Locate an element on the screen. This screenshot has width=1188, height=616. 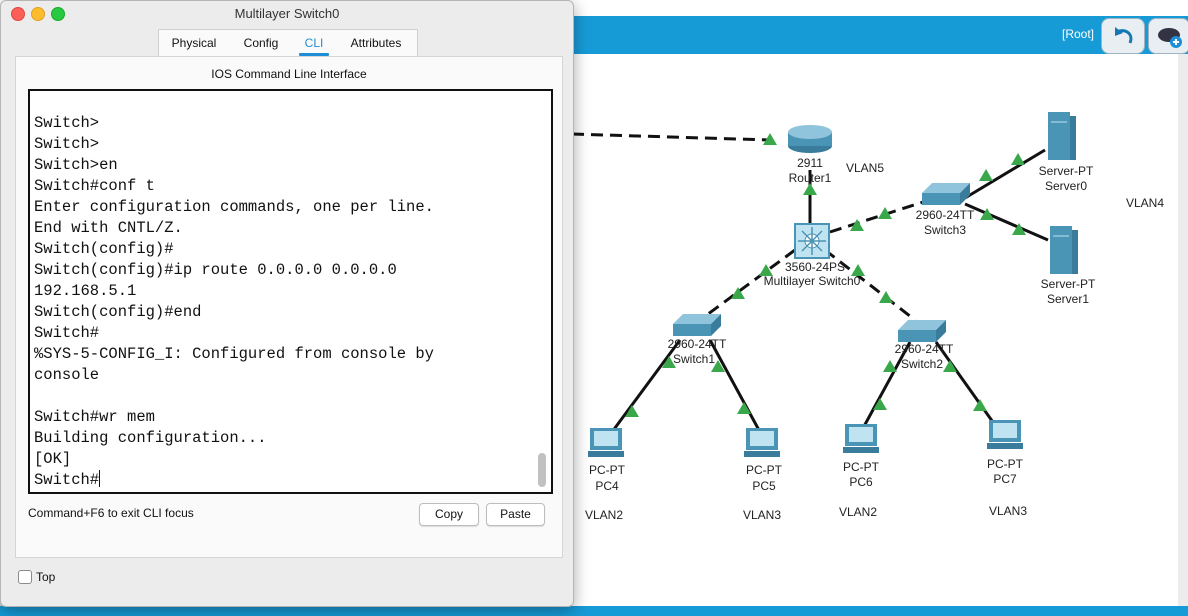
switch3-model: 2960-24TT is located at coordinates (945, 215).